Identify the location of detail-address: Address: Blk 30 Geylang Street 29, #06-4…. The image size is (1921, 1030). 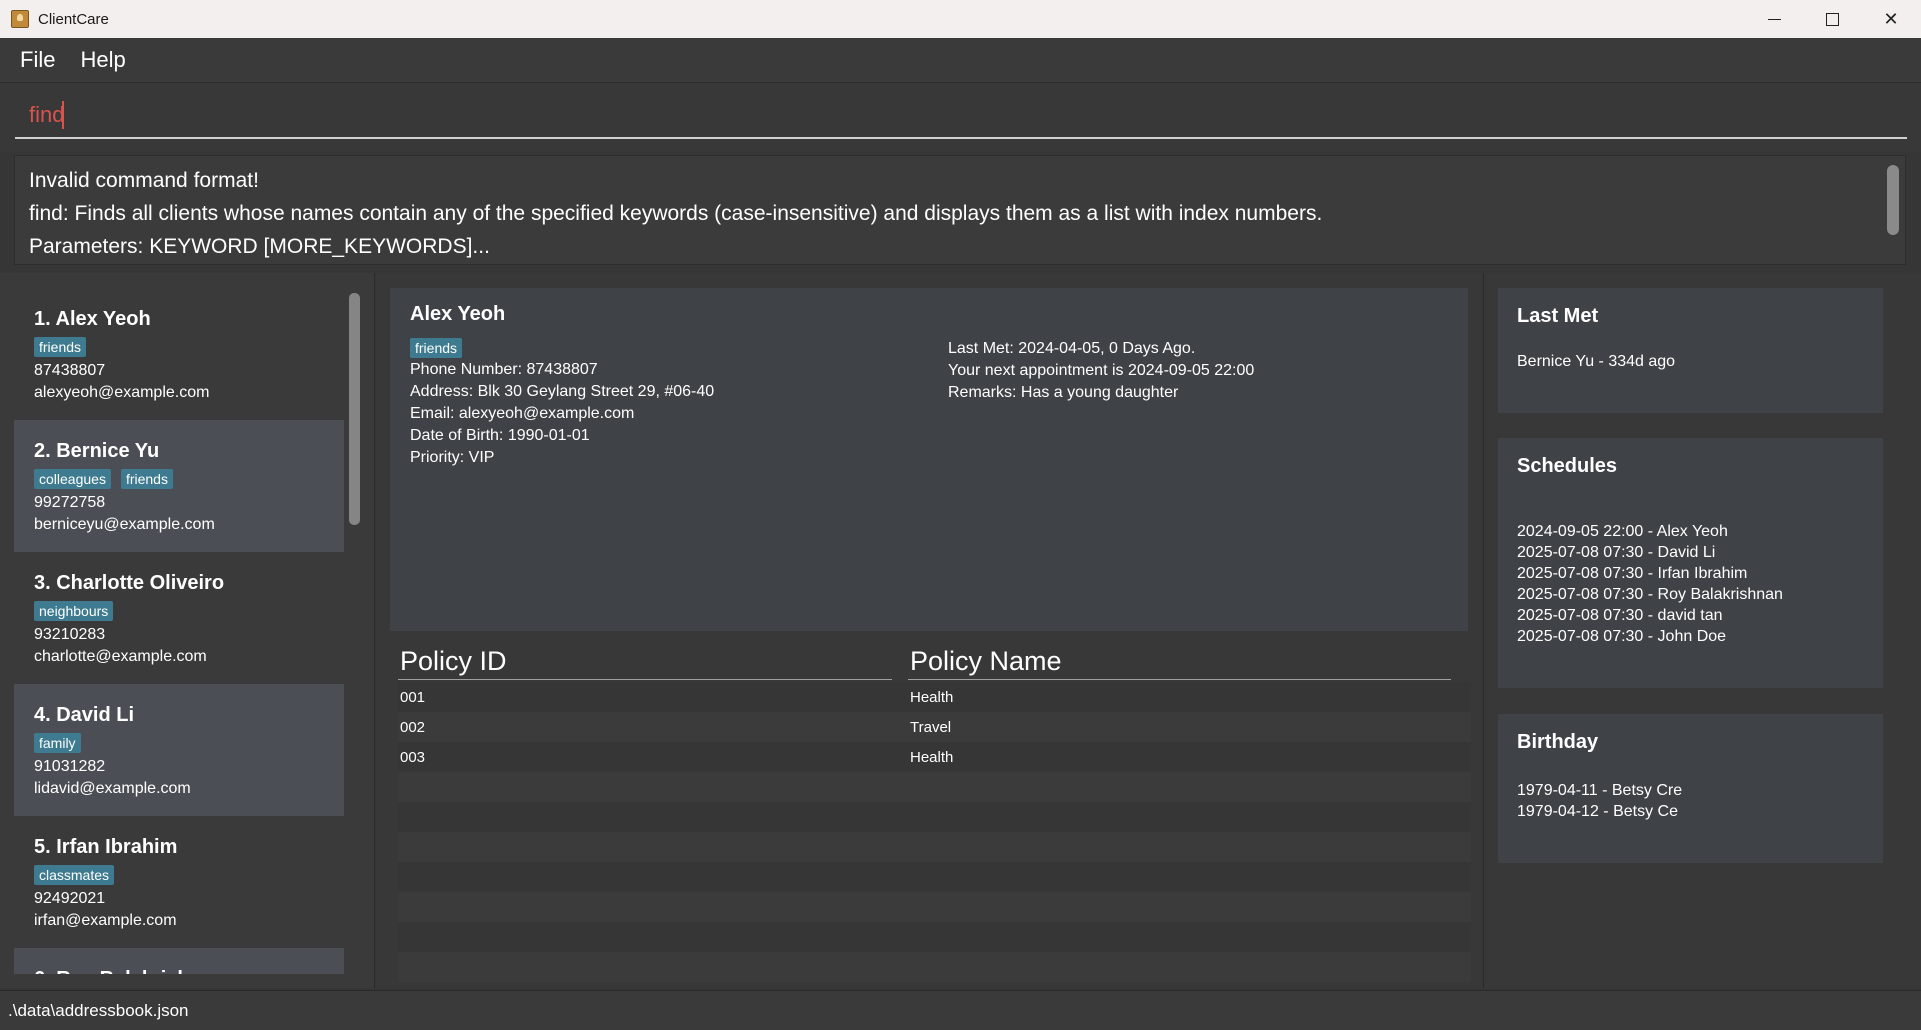
(562, 391).